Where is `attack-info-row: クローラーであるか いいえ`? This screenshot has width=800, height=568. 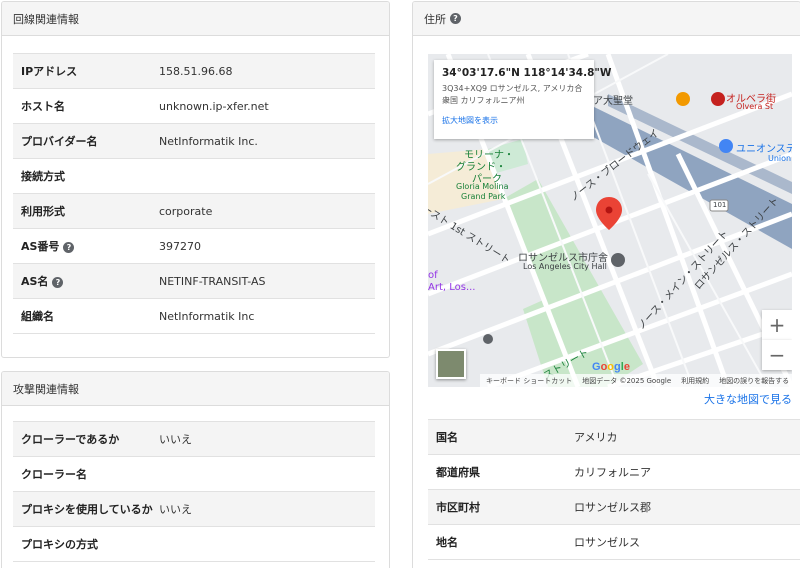 attack-info-row: クローラーであるか いいえ is located at coordinates (194, 439).